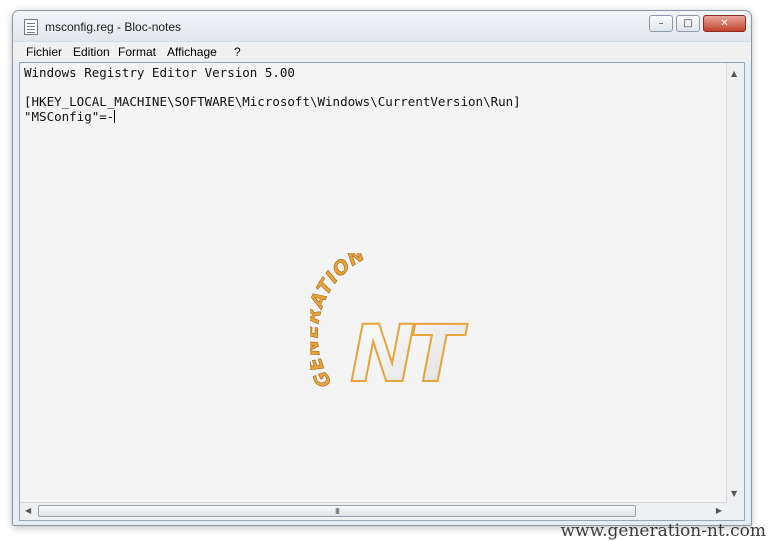 The image size is (768, 541). What do you see at coordinates (382, 51) in the screenshot?
I see `menu-bar: Fichier Edition Format Affichage ?` at bounding box center [382, 51].